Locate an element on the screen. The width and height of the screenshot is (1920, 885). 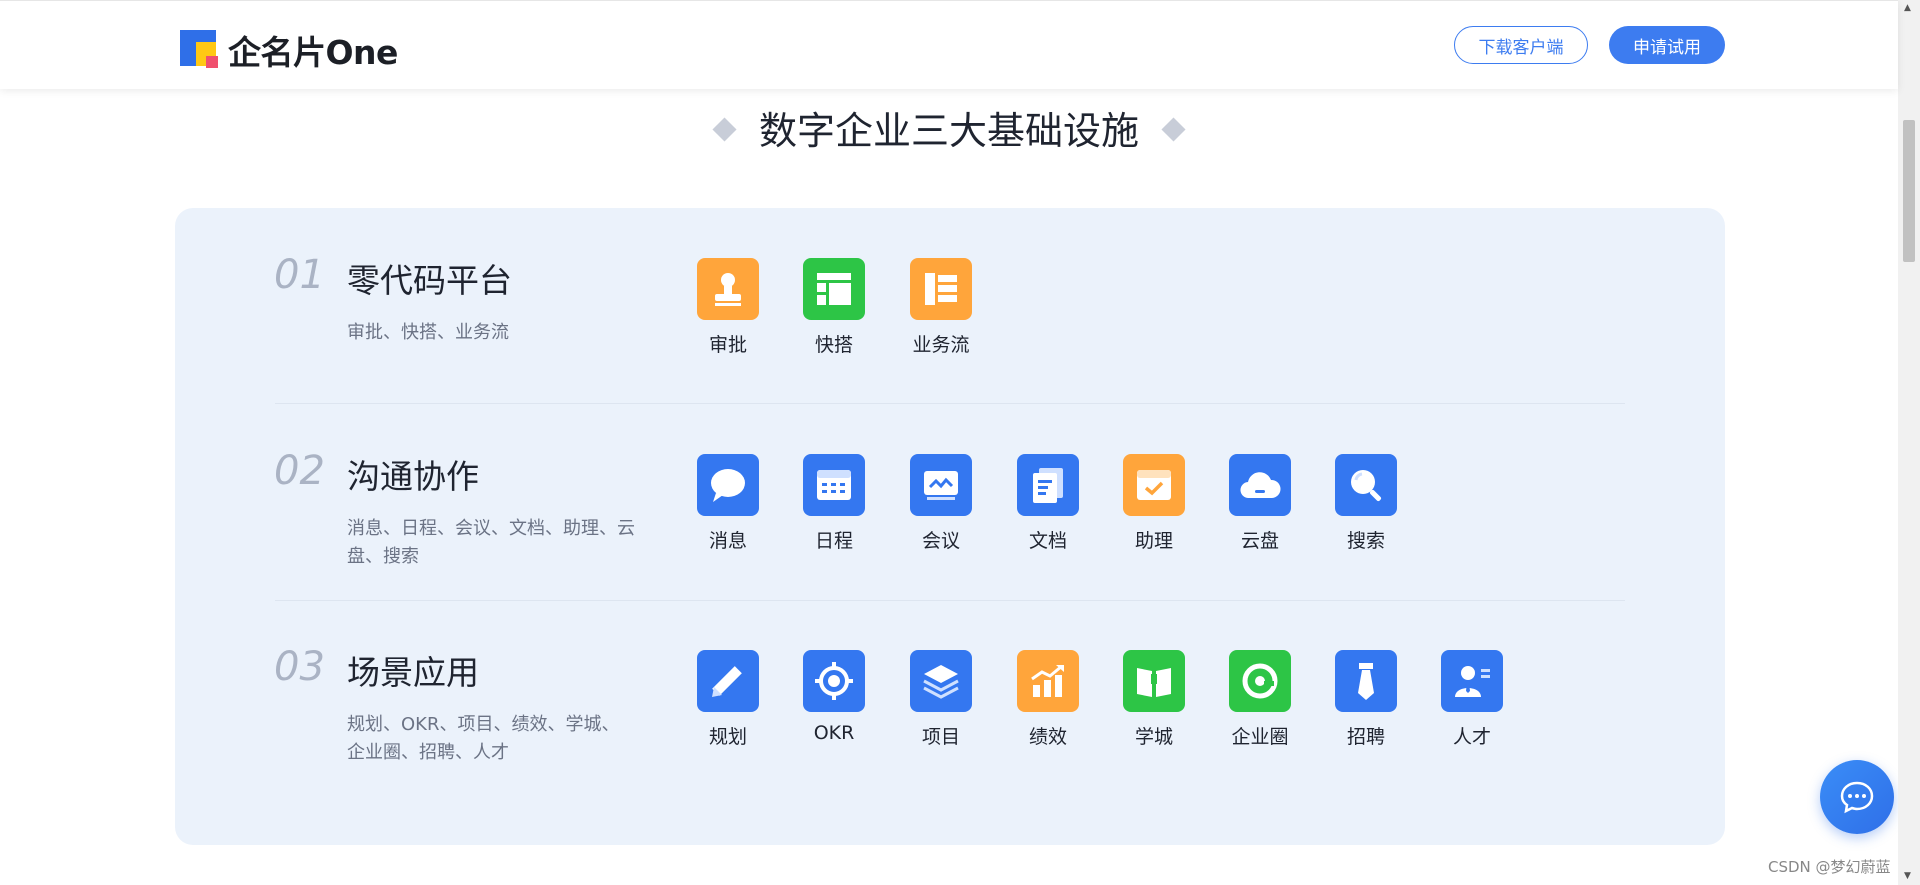
app-label: 学城 is located at coordinates (1153, 737).